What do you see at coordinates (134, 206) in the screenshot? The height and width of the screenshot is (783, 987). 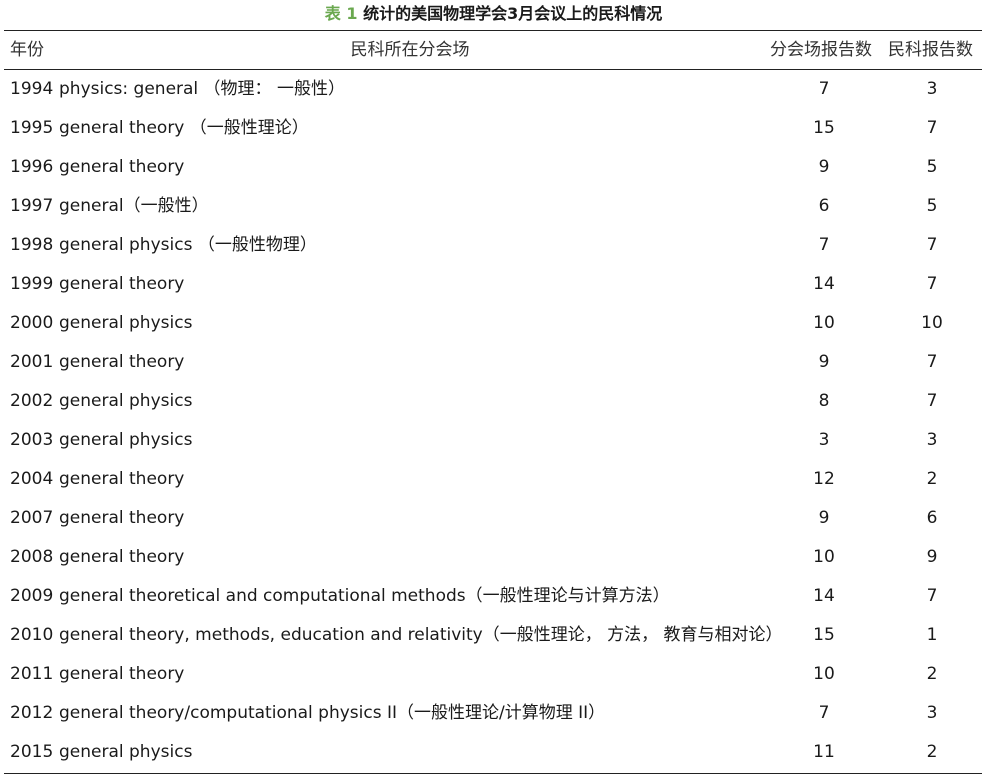 I see `row-session: general（一般性）` at bounding box center [134, 206].